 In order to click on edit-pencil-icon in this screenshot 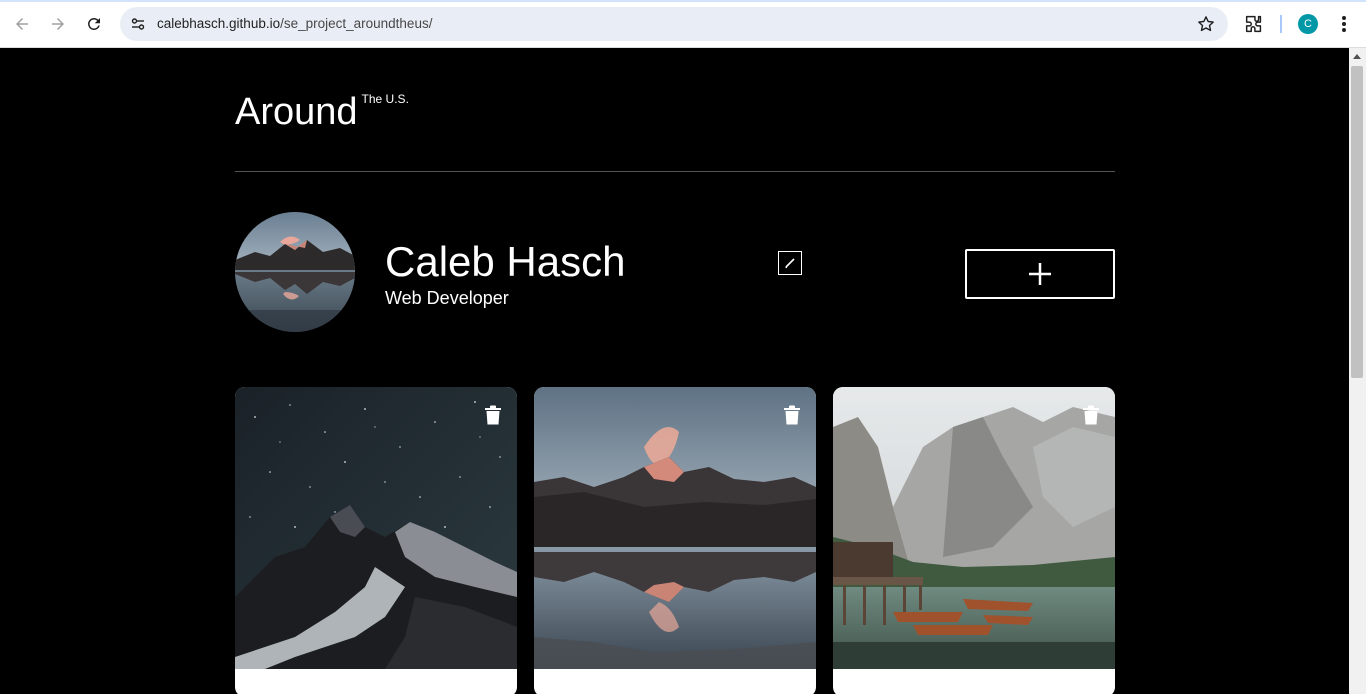, I will do `click(790, 263)`.